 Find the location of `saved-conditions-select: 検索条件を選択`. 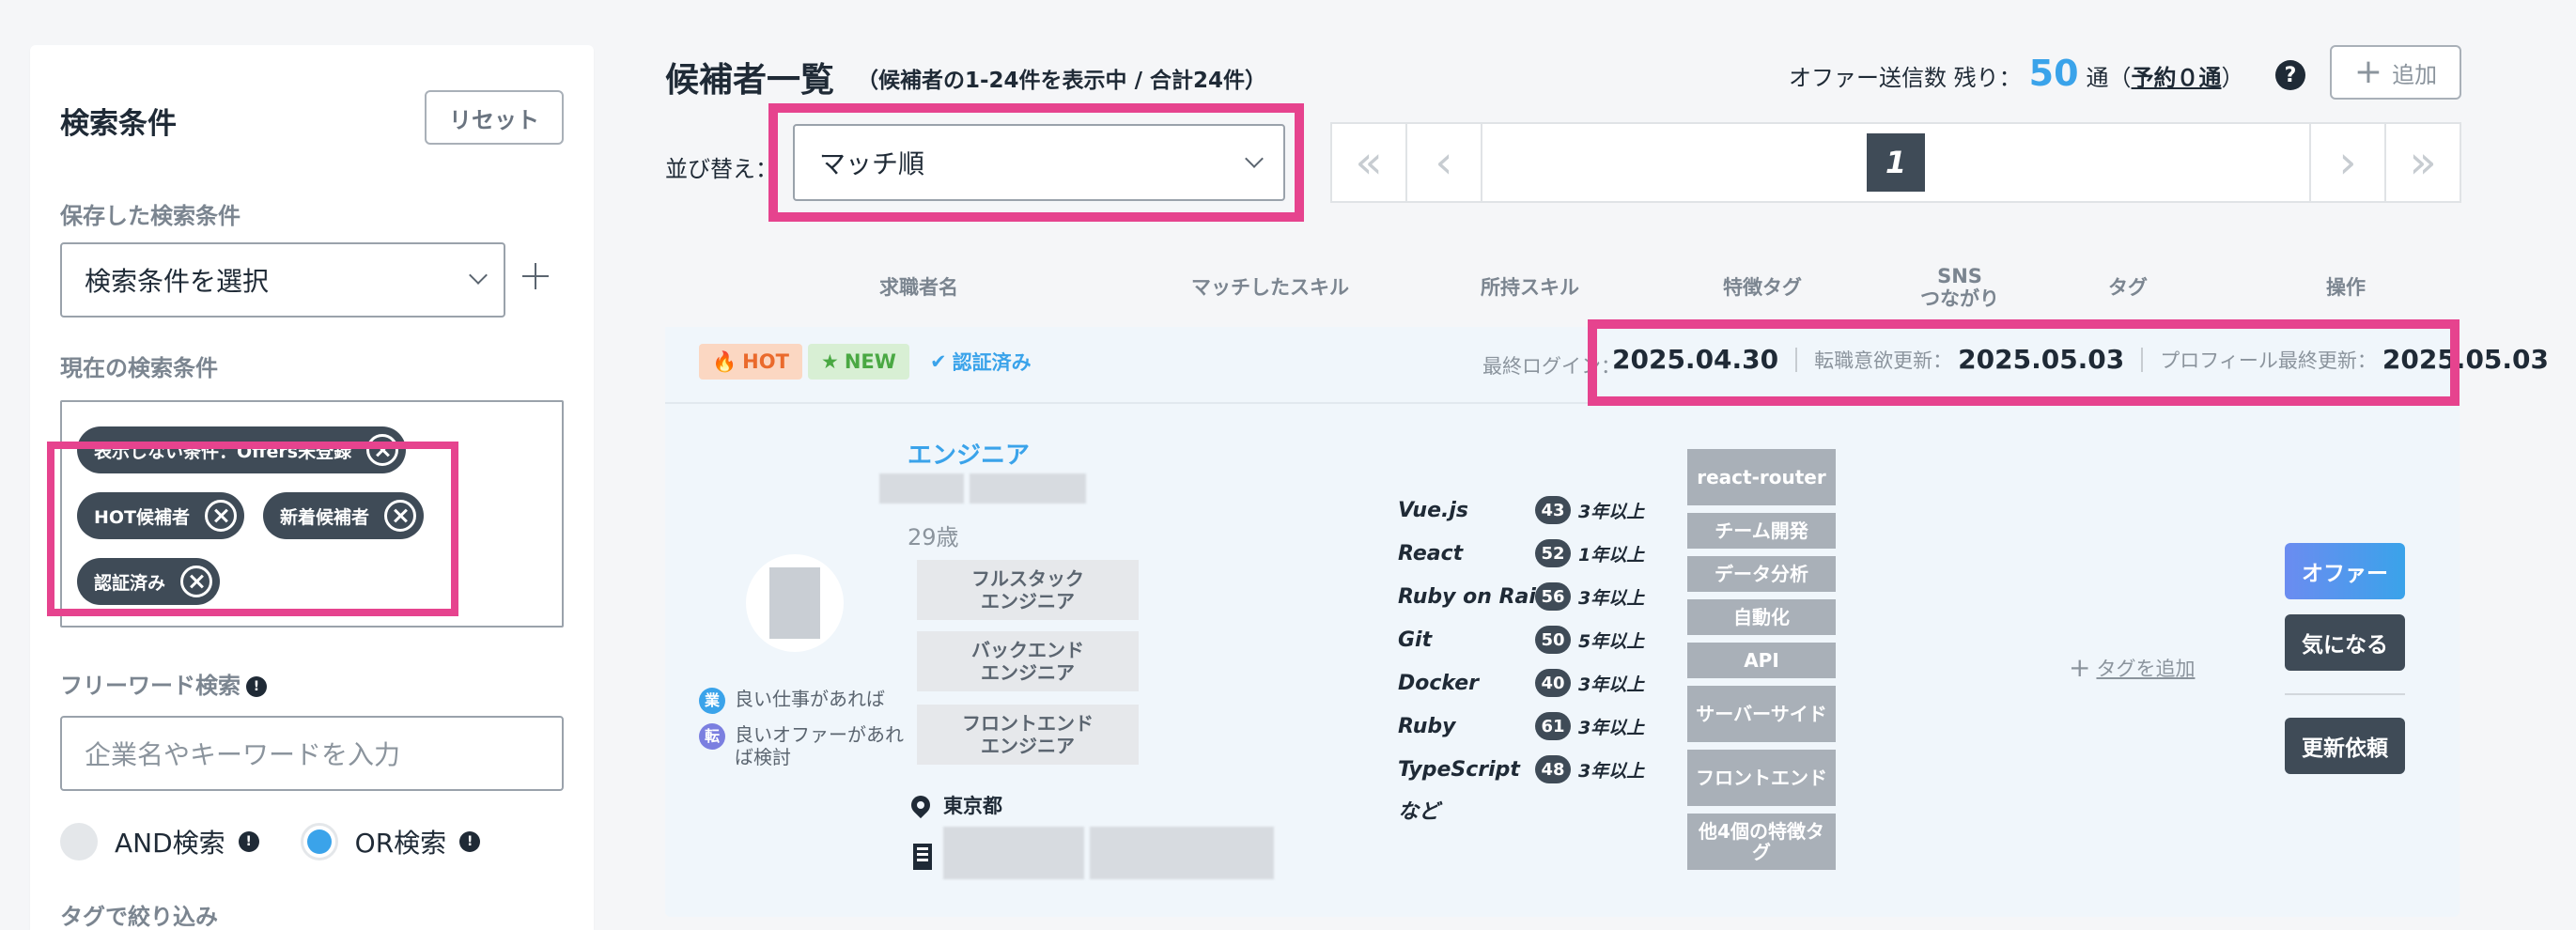

saved-conditions-select: 検索条件を選択 is located at coordinates (282, 280).